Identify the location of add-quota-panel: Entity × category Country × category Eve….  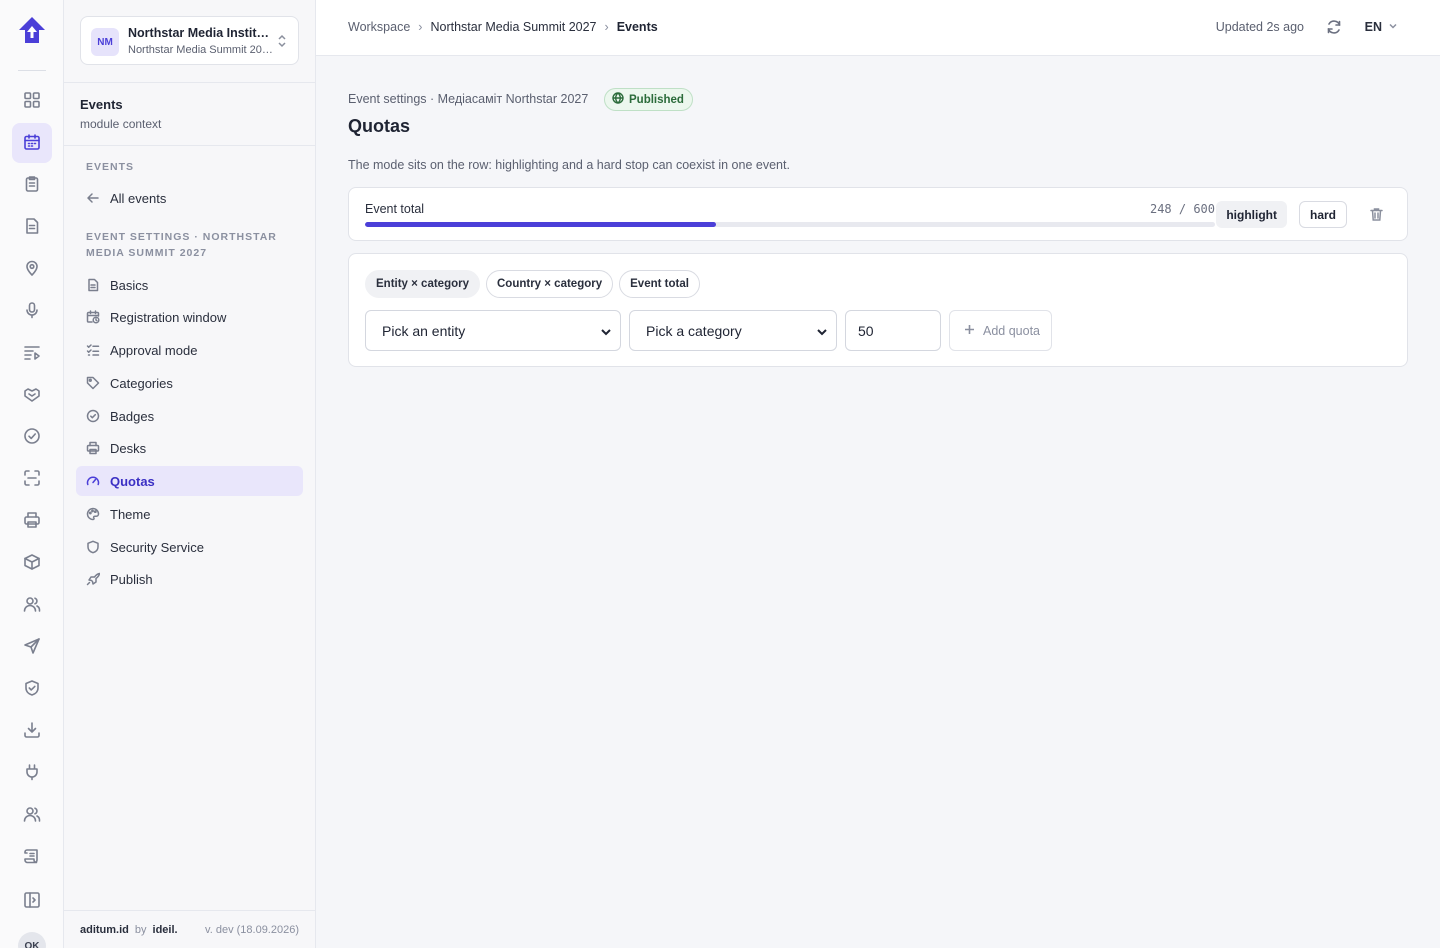
(878, 310).